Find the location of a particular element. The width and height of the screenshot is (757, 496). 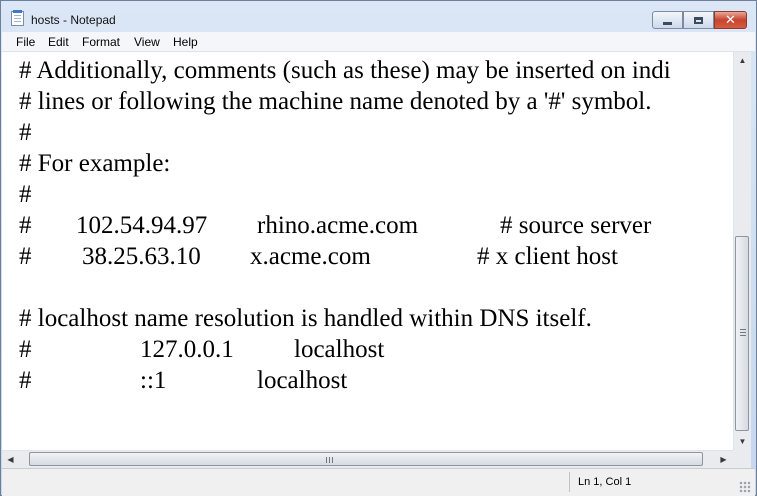

minimize-icon is located at coordinates (667, 23).